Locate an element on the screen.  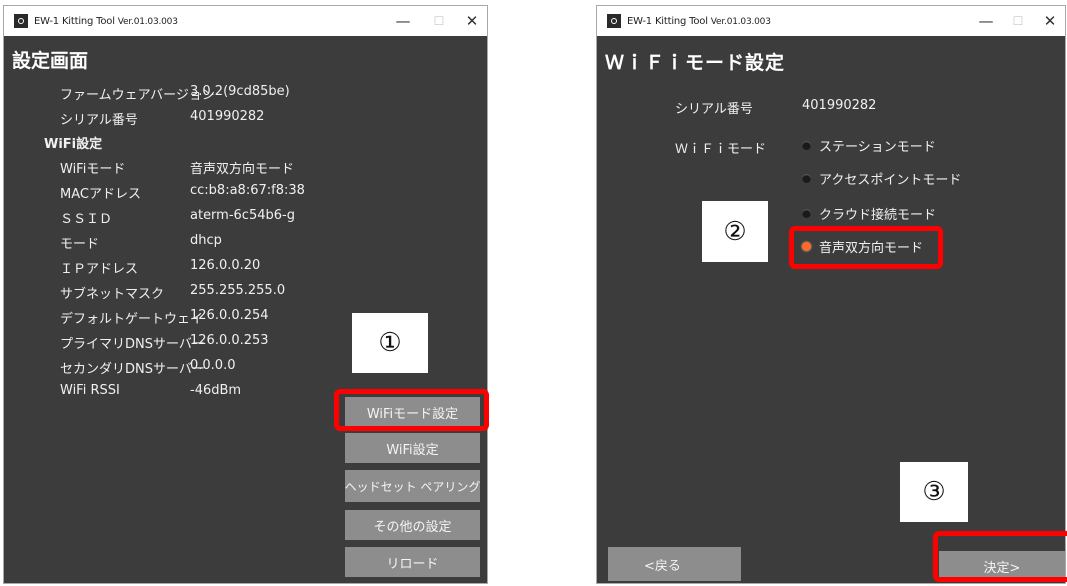
ip-address-value: 126.0.0.20 is located at coordinates (225, 265).